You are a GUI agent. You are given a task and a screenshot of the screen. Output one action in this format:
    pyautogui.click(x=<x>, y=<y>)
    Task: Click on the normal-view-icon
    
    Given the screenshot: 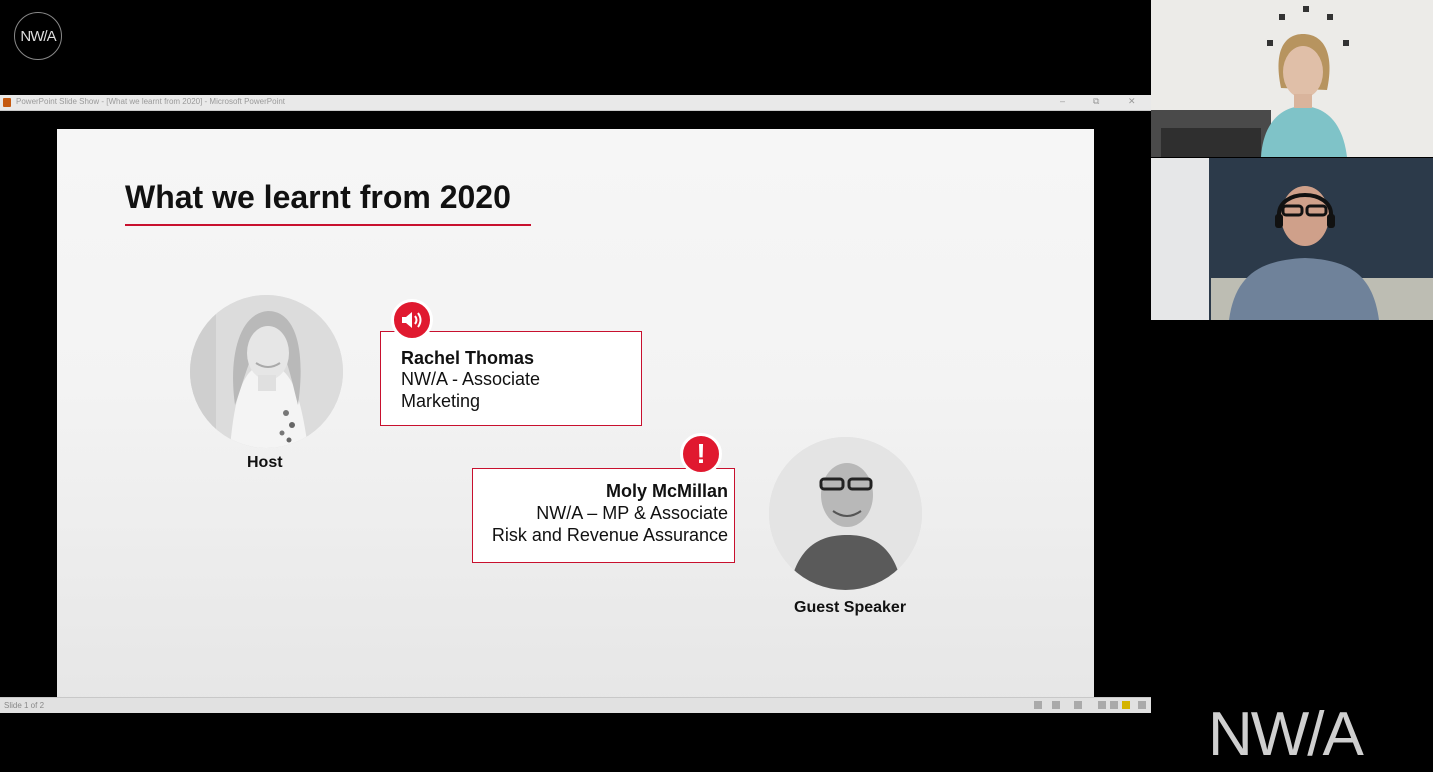 What is the action you would take?
    pyautogui.click(x=1102, y=705)
    